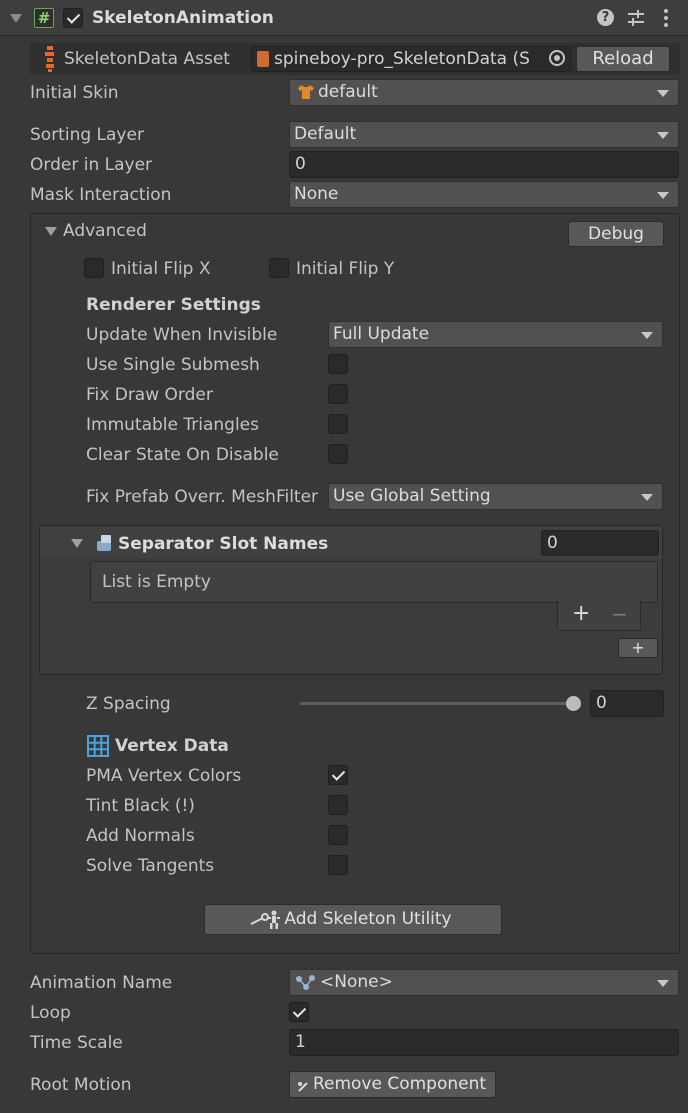  I want to click on solve-tangents-checkbox, so click(338, 865).